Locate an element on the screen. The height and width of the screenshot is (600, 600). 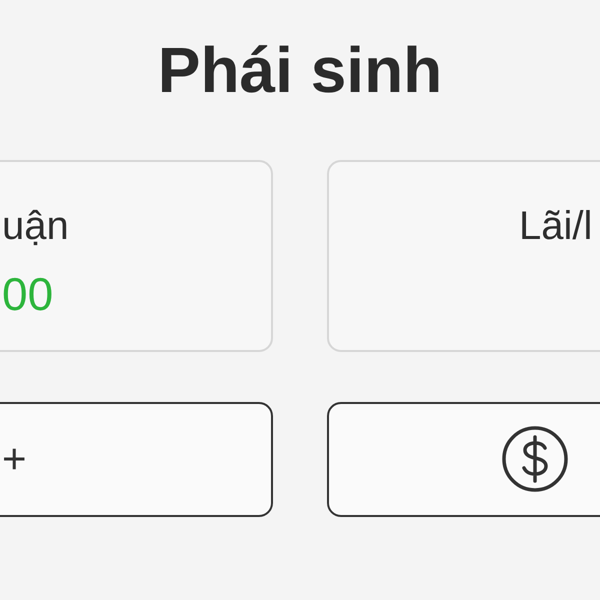
plus-button: + is located at coordinates (136, 459).